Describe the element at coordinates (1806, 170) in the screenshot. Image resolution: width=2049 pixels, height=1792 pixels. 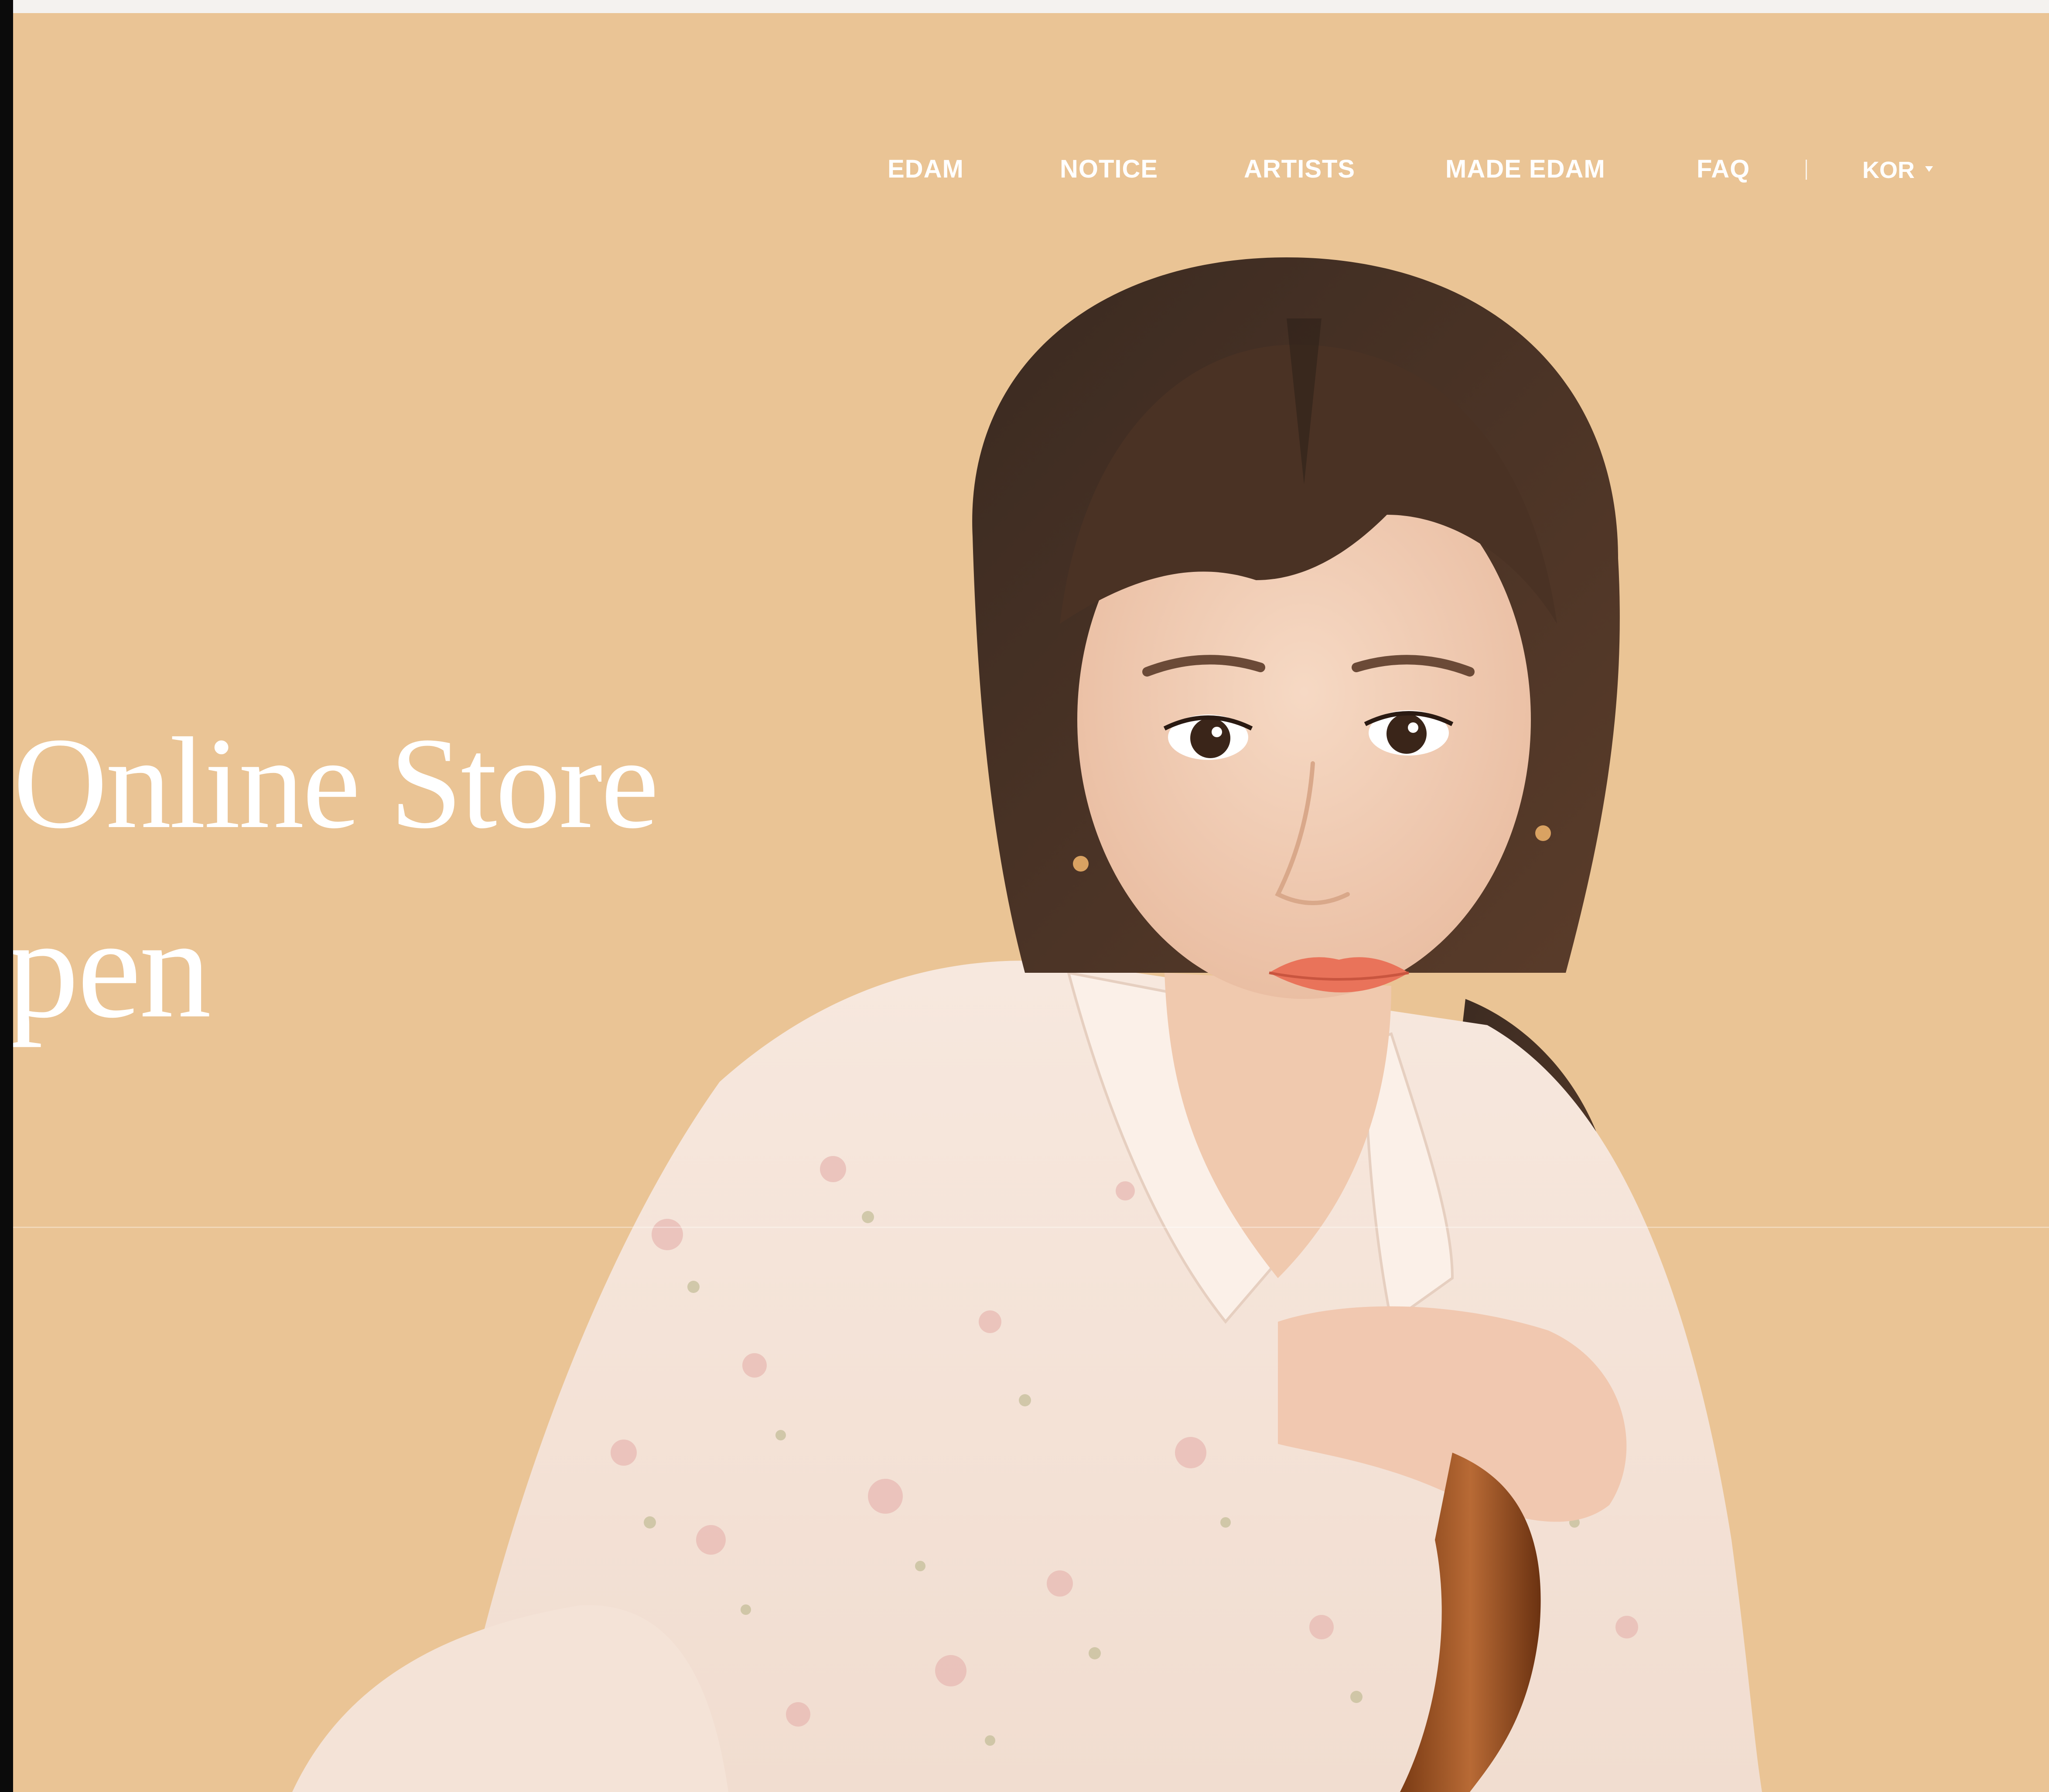
I see `nav-divider` at that location.